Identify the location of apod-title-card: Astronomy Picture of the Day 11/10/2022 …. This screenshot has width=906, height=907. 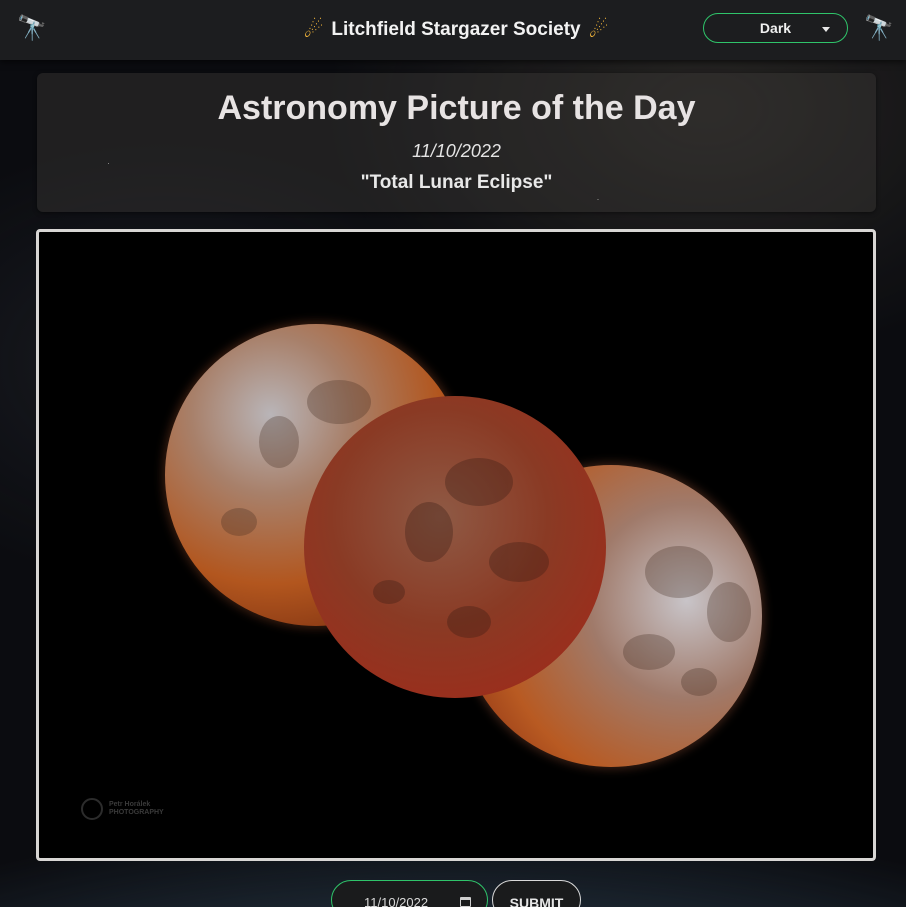
(456, 142).